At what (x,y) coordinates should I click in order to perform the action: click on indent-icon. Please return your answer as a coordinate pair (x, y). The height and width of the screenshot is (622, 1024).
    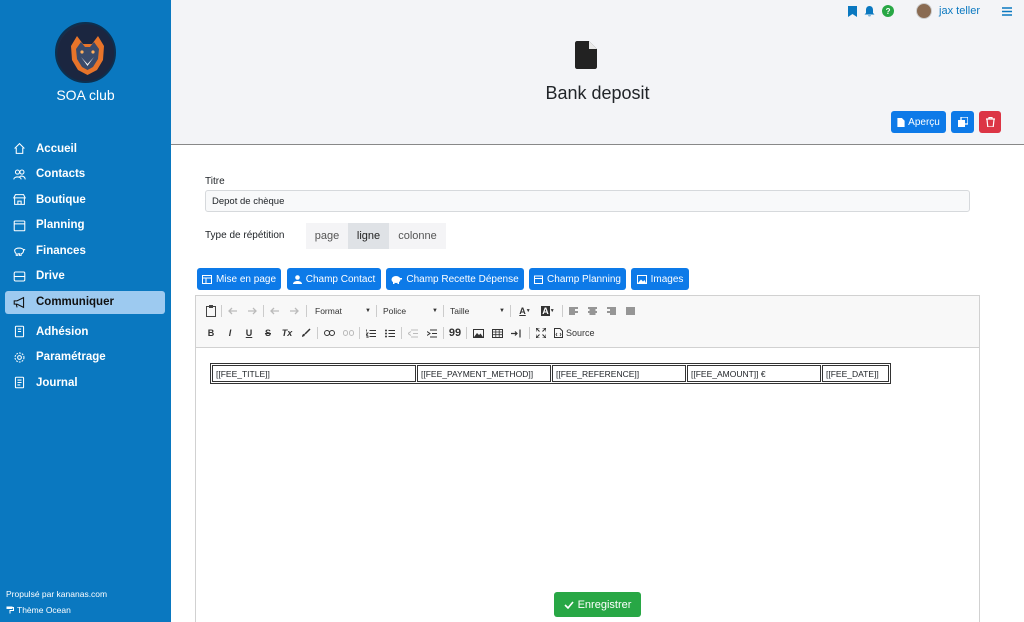
    Looking at the image, I should click on (432, 333).